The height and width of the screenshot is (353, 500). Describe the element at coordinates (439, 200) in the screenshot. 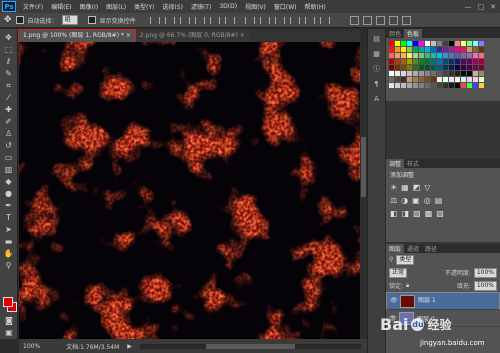

I see `photo-filter-icon: ▤` at that location.